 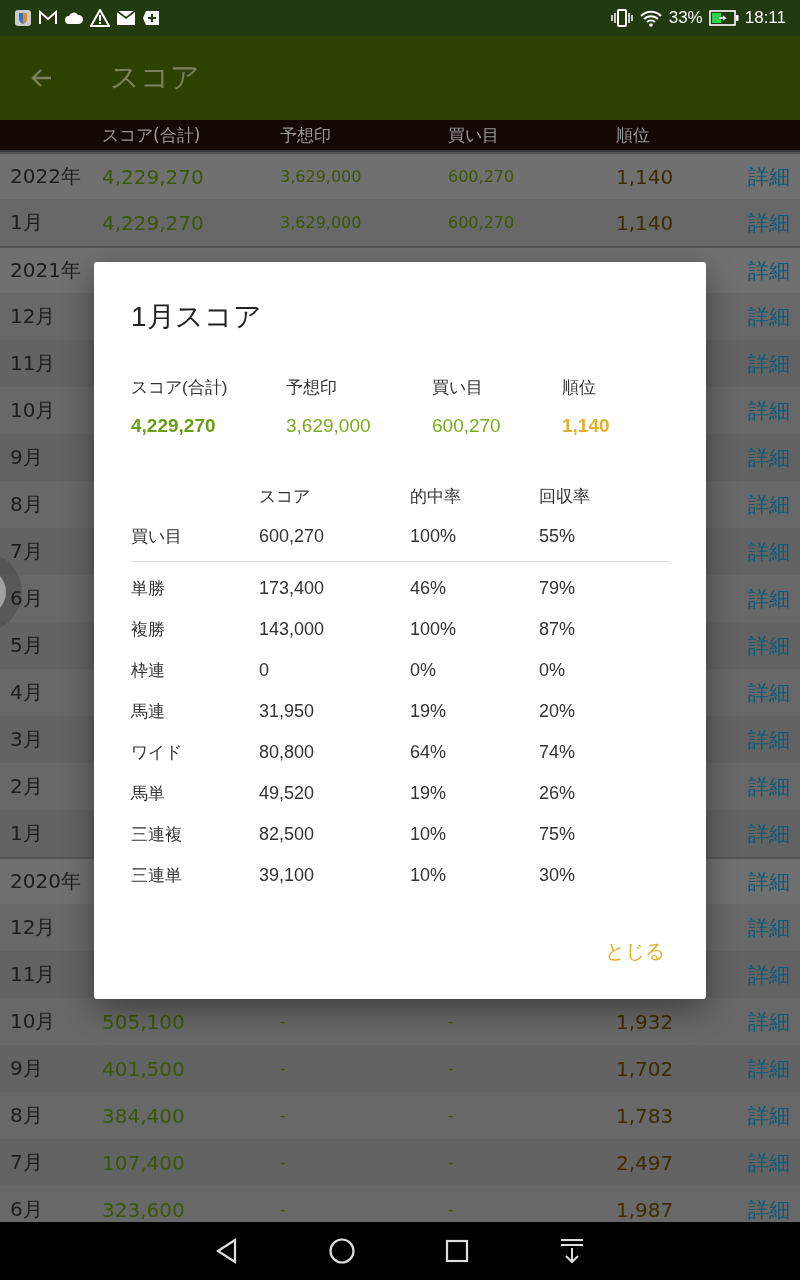 I want to click on cloud-icon, so click(x=74, y=18).